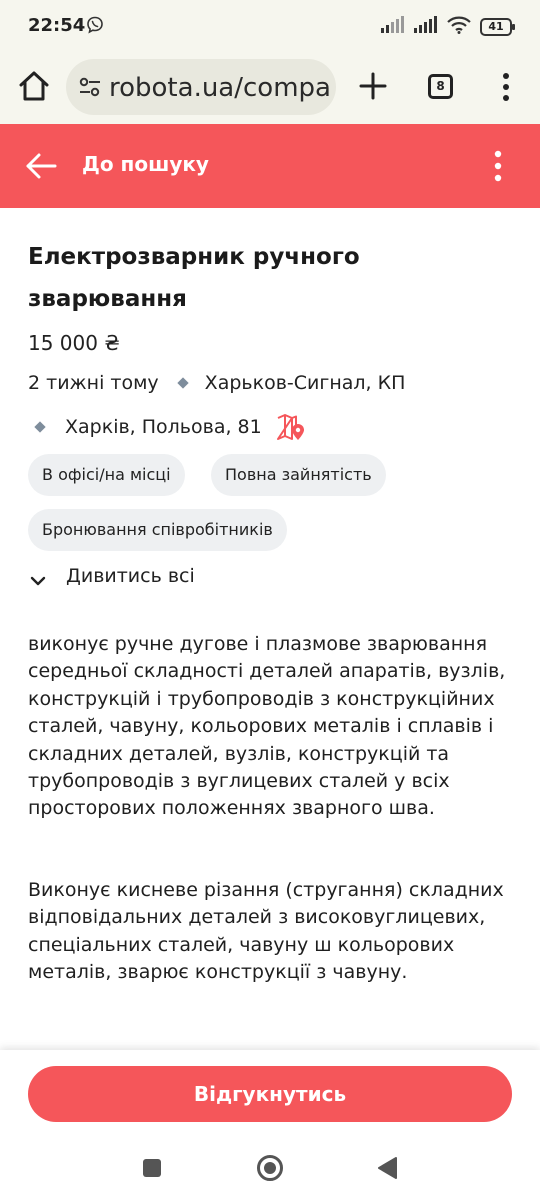 The image size is (540, 1200). Describe the element at coordinates (95, 27) in the screenshot. I see `viber-icon` at that location.